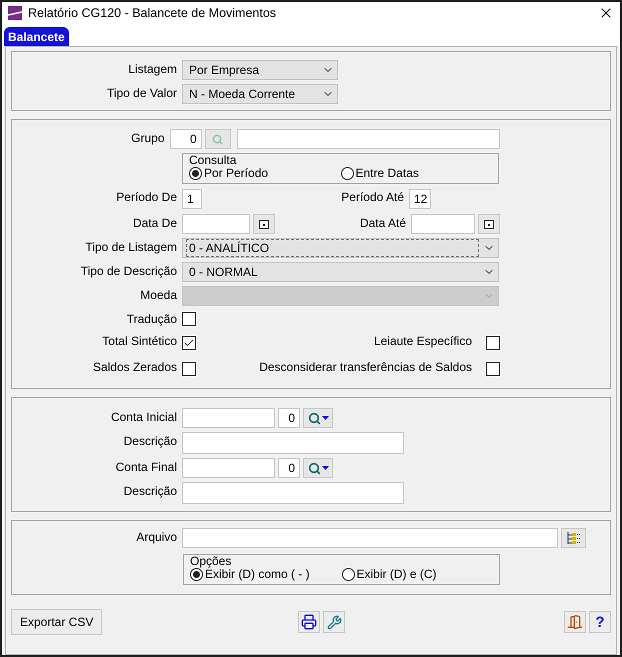 This screenshot has width=622, height=657. What do you see at coordinates (129, 270) in the screenshot?
I see `field-label: Tipo de Descrição` at bounding box center [129, 270].